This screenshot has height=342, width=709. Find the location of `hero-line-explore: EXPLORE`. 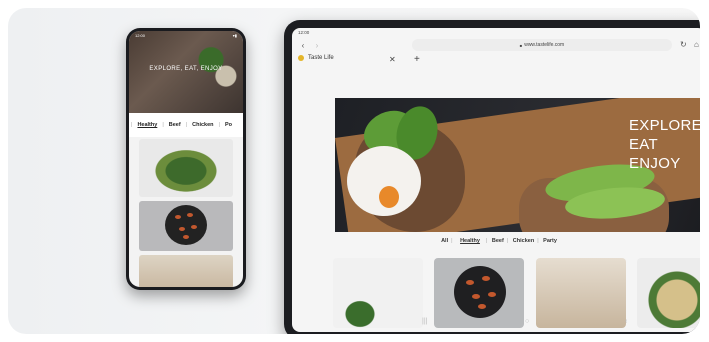

hero-line-explore: EXPLORE is located at coordinates (664, 125).